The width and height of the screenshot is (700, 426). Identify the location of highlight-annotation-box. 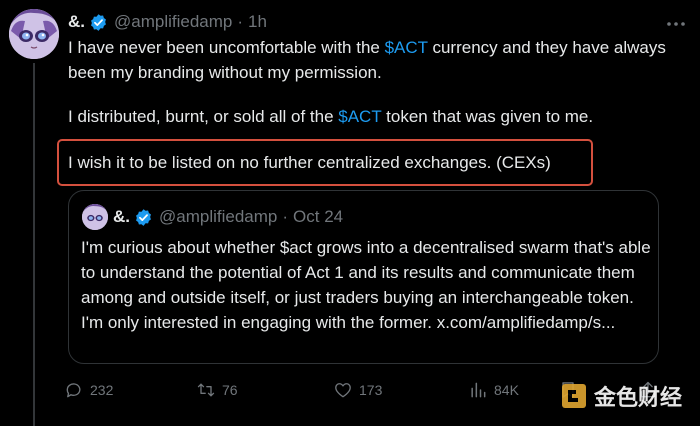
(325, 162).